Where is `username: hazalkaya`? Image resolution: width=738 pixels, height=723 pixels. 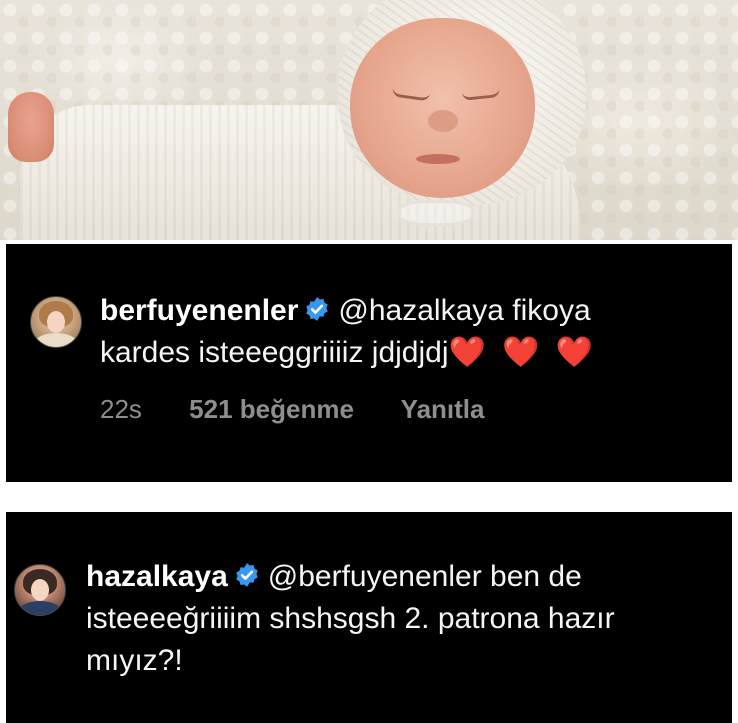
username: hazalkaya is located at coordinates (157, 576).